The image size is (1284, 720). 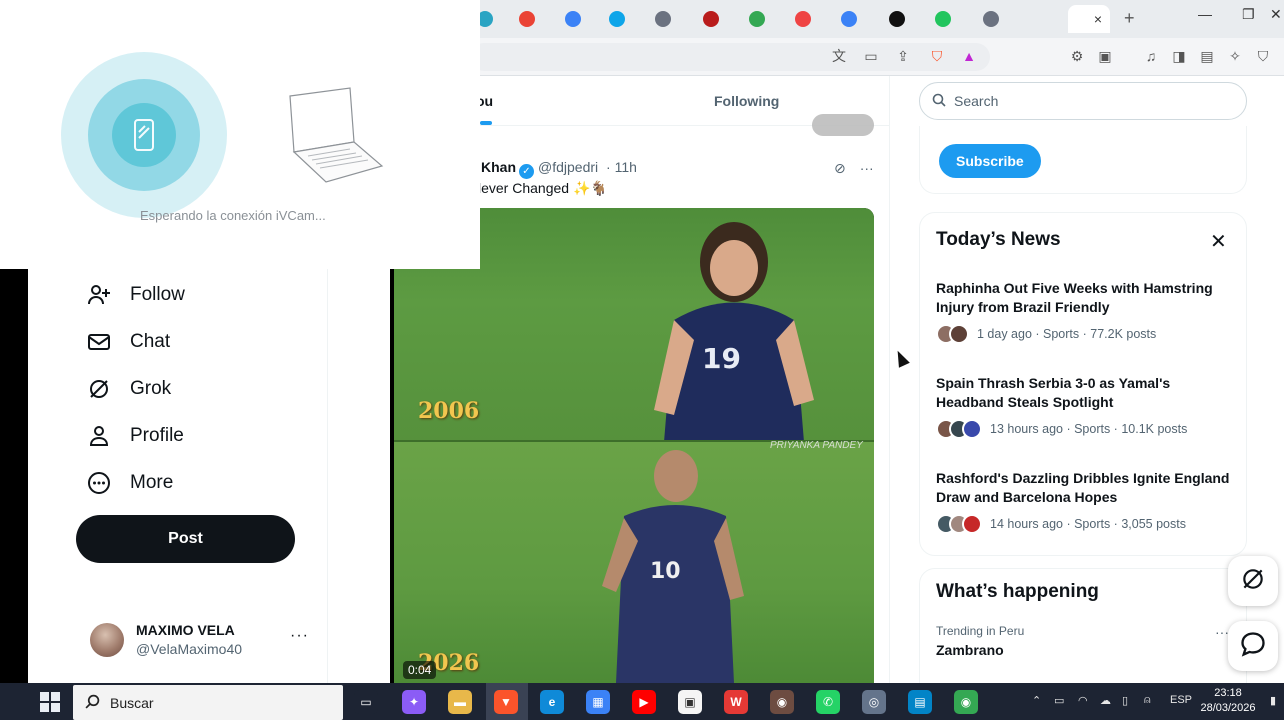 I want to click on language-indicator: ESP, so click(x=1181, y=700).